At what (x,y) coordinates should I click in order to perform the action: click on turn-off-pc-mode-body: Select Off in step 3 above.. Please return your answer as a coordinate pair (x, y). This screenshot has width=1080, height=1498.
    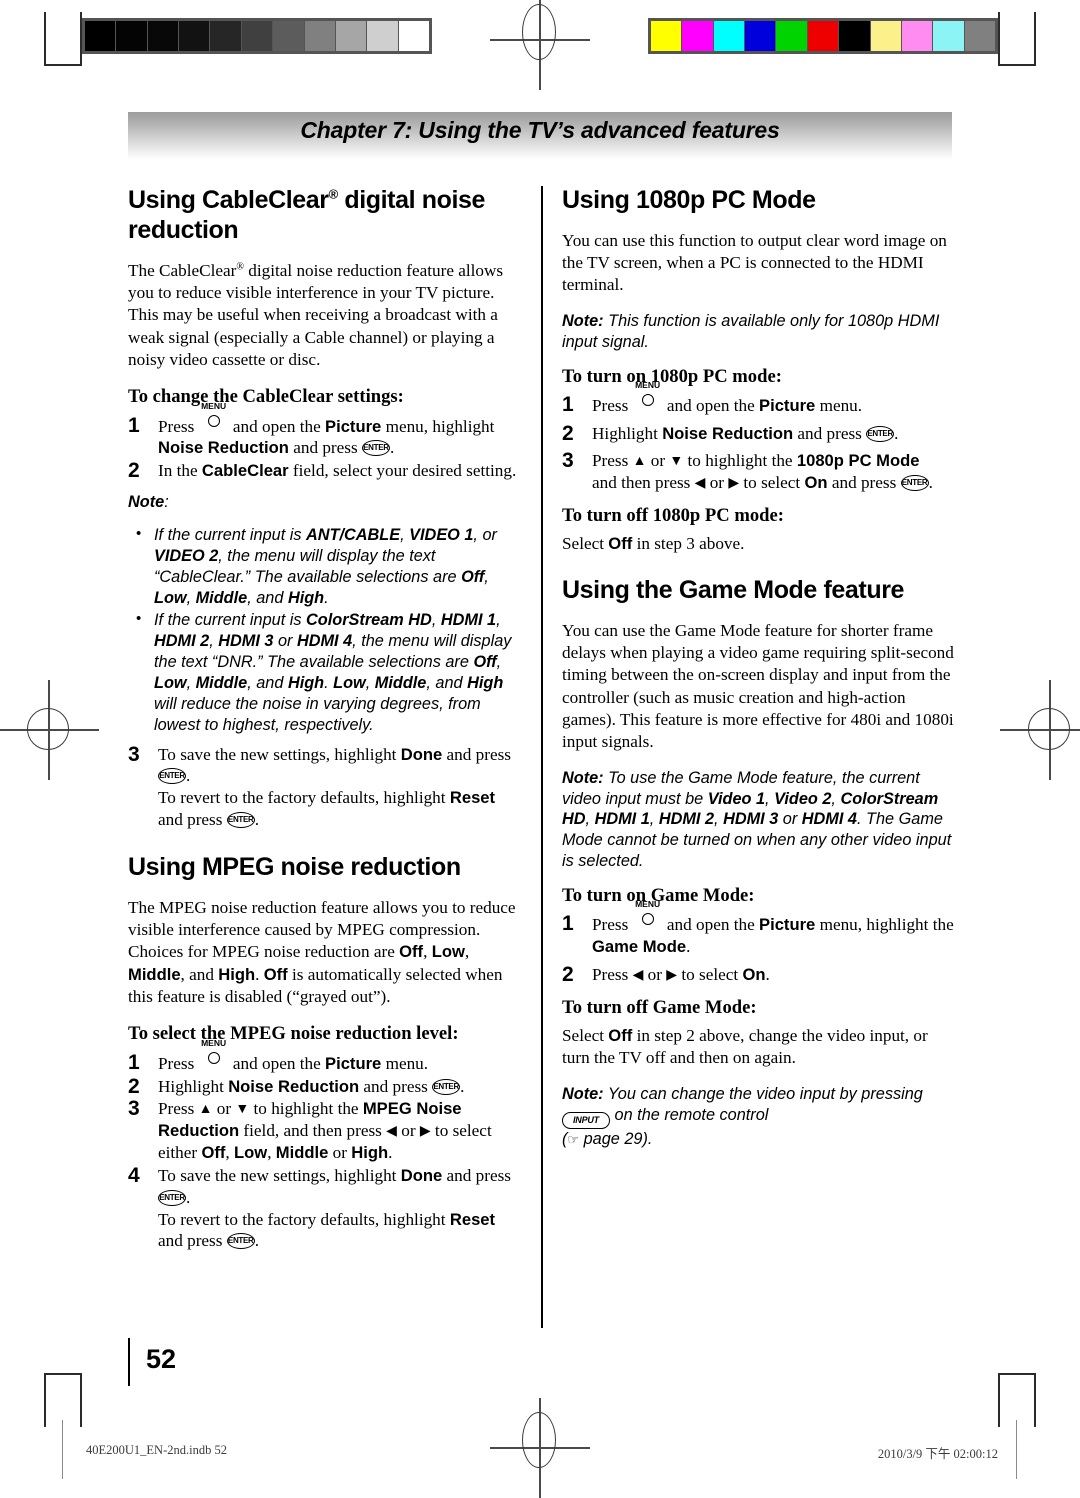
    Looking at the image, I should click on (653, 544).